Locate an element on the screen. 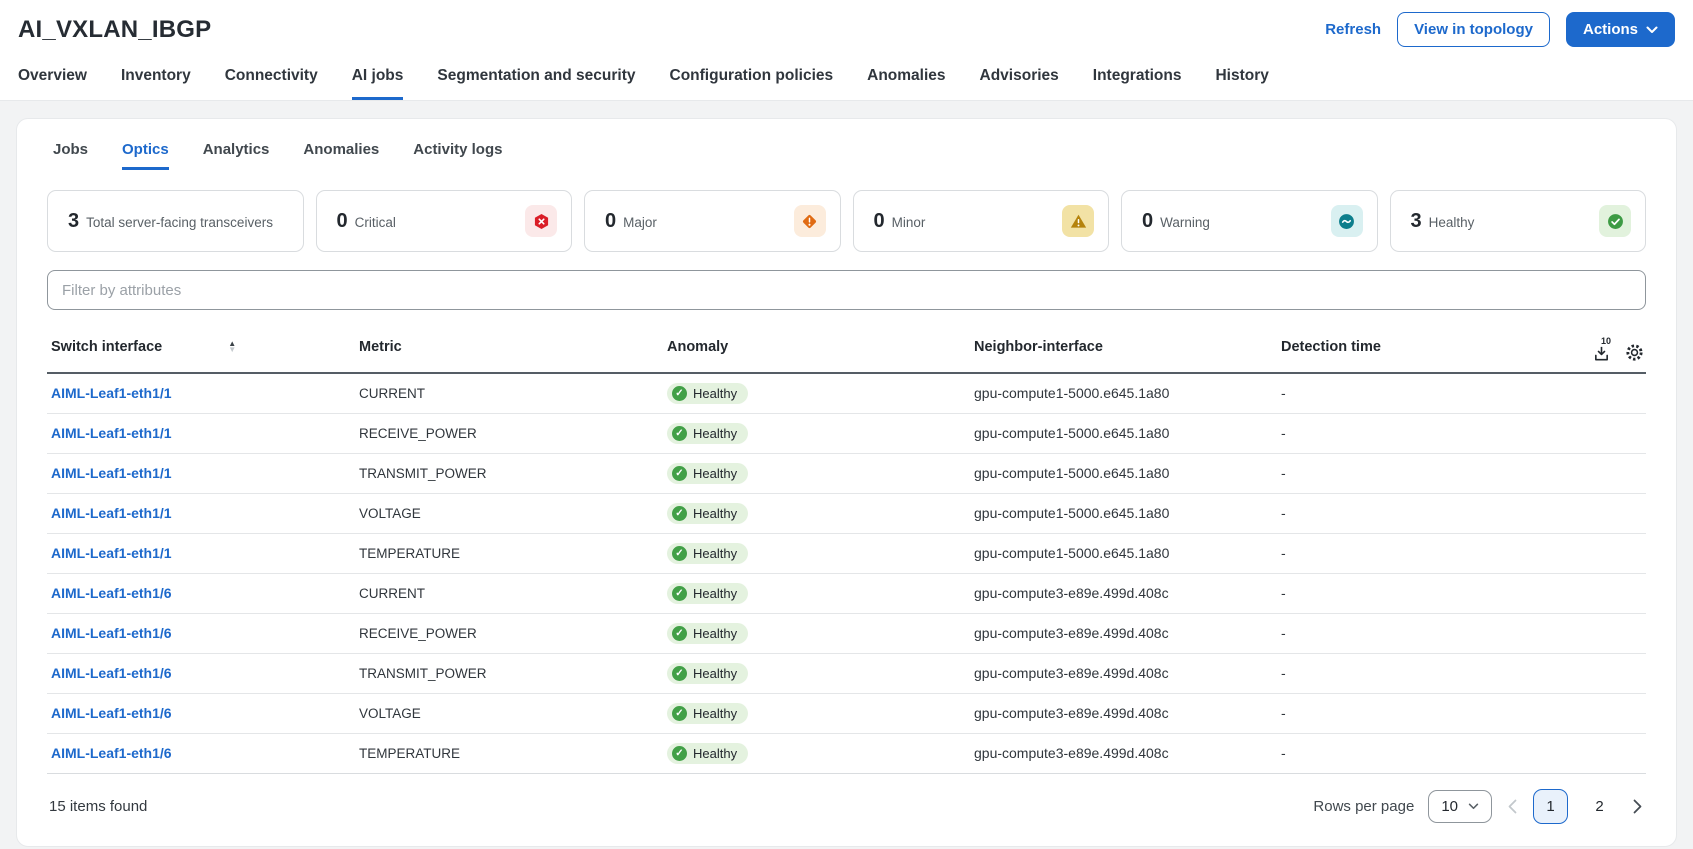  sort-ascending-icon: ▲ ▼ is located at coordinates (232, 346).